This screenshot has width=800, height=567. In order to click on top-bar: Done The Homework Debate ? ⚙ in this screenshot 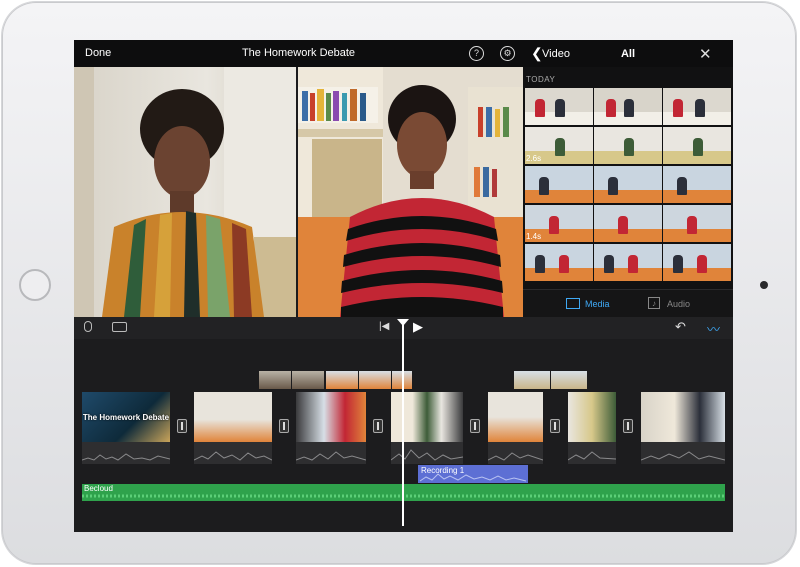, I will do `click(298, 53)`.